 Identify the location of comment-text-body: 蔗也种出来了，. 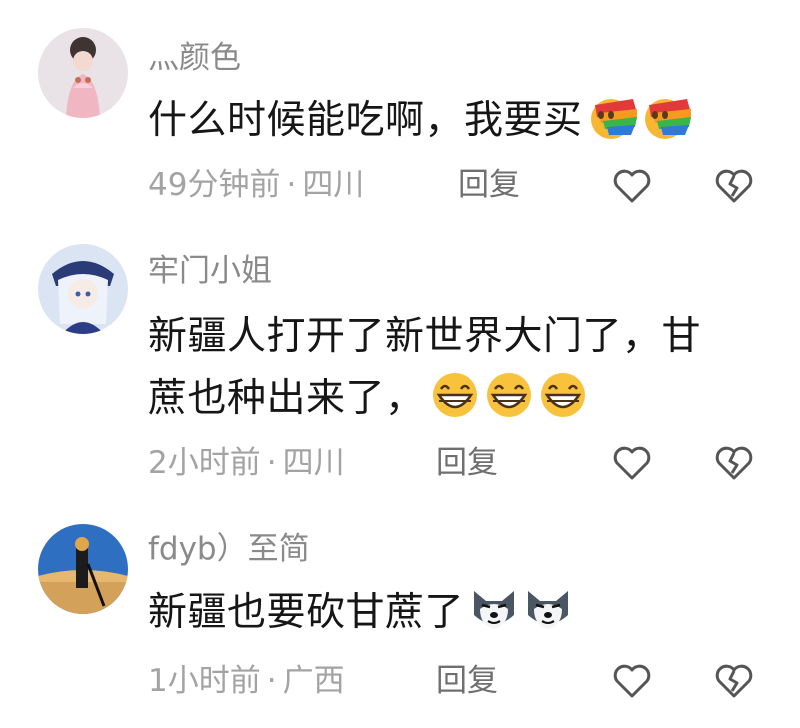
(286, 398).